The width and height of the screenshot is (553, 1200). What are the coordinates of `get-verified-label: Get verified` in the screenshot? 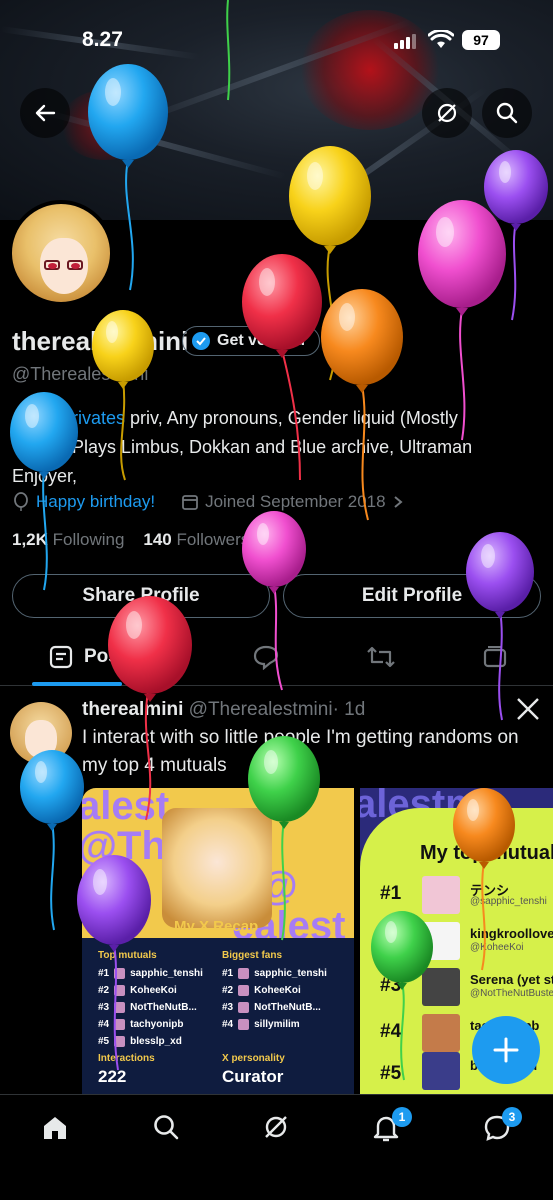 It's located at (261, 340).